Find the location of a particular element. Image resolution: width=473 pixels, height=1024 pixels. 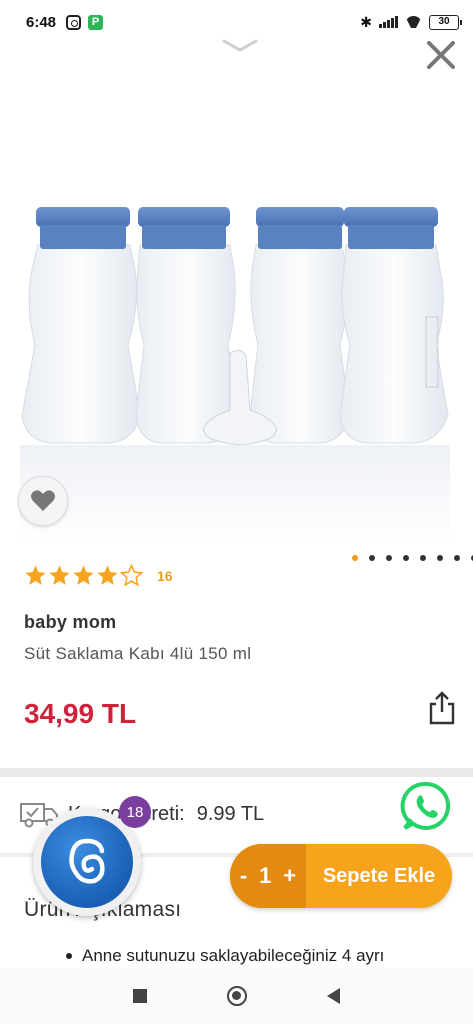

rating-stars is located at coordinates (83, 575).